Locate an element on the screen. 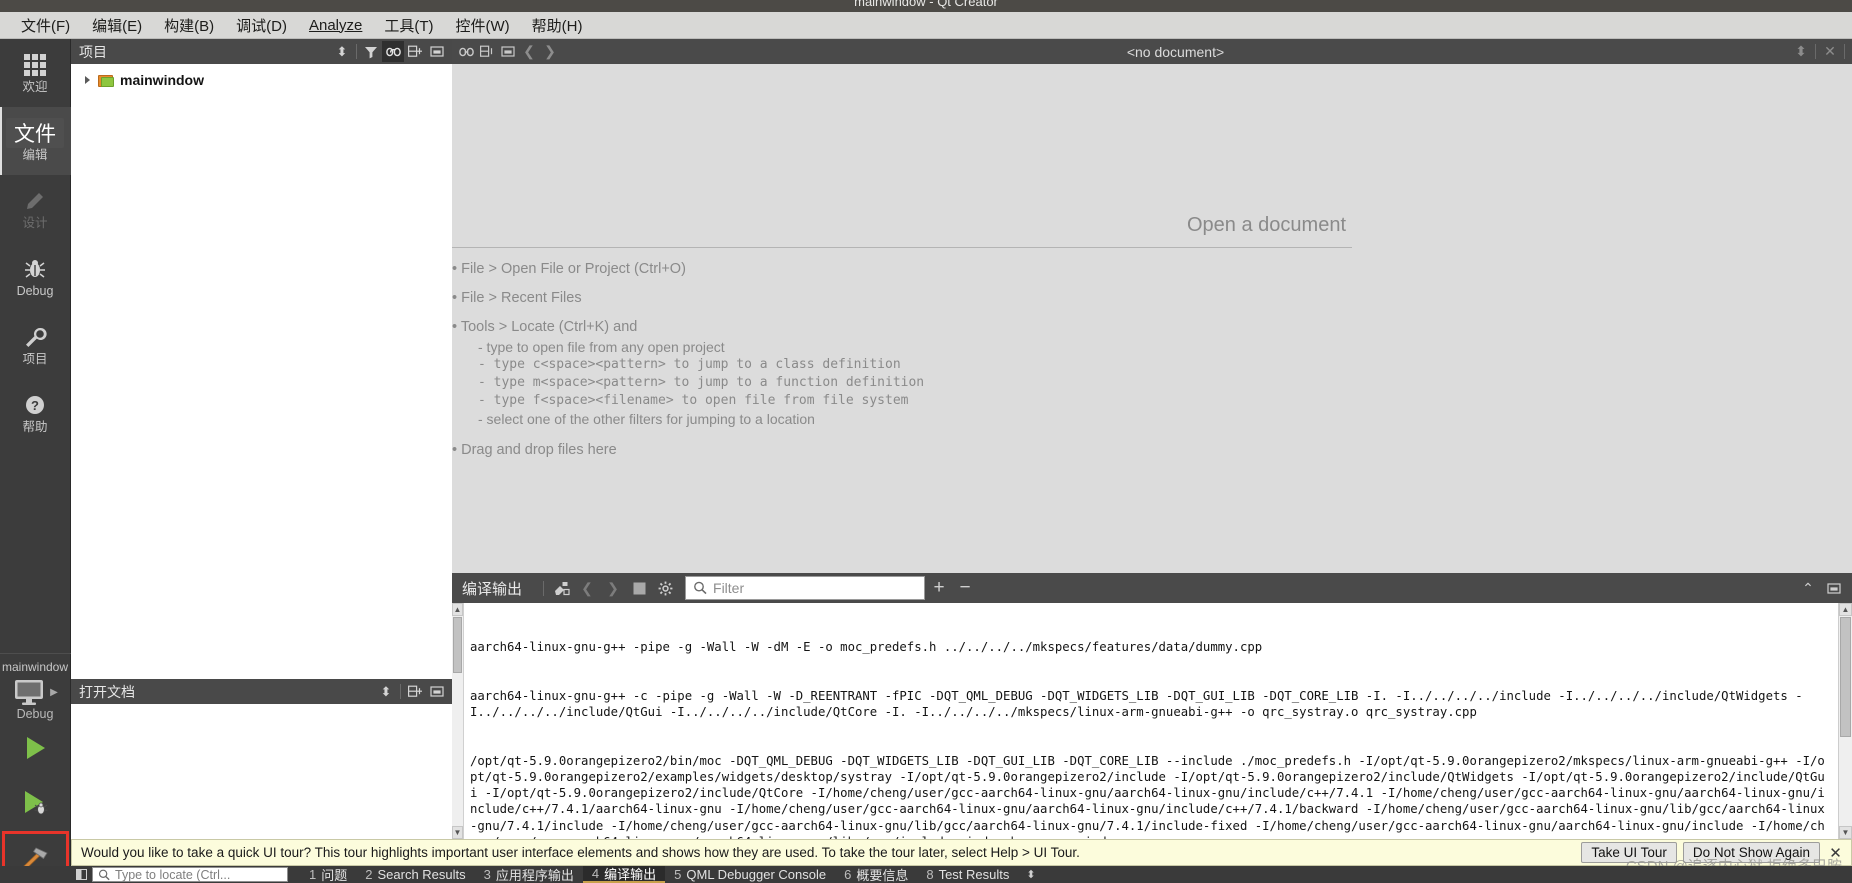  output-pane-compile-output: 4 编译输出 is located at coordinates (624, 874).